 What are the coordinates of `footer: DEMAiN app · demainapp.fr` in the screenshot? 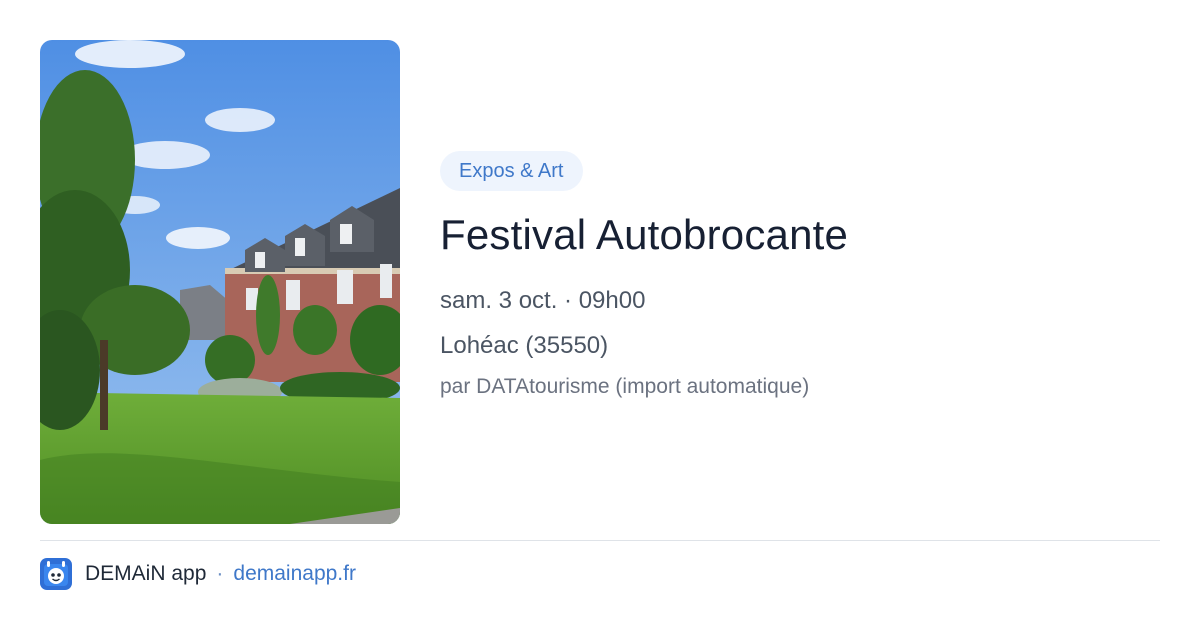 It's located at (198, 574).